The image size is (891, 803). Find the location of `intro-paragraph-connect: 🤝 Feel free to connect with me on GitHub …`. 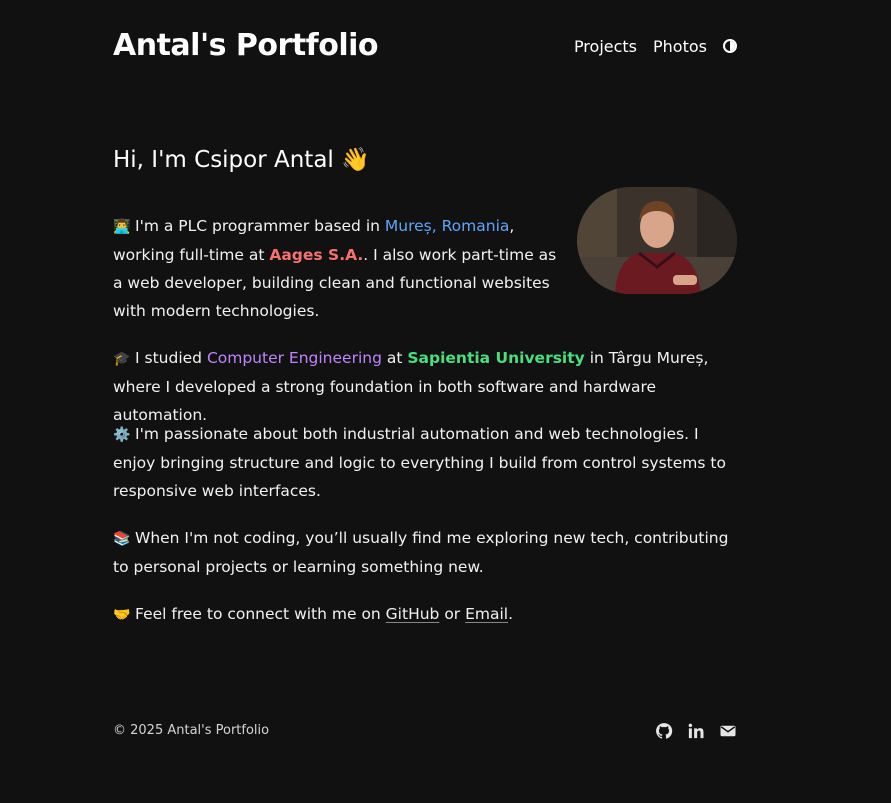

intro-paragraph-connect: 🤝 Feel free to connect with me on GitHub … is located at coordinates (428, 614).